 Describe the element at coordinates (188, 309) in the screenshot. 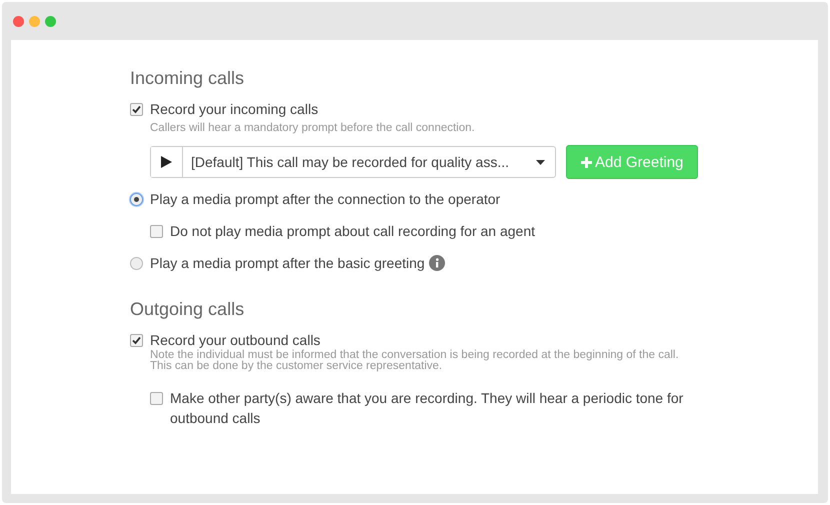

I see `section-title: Outgoing calls` at that location.